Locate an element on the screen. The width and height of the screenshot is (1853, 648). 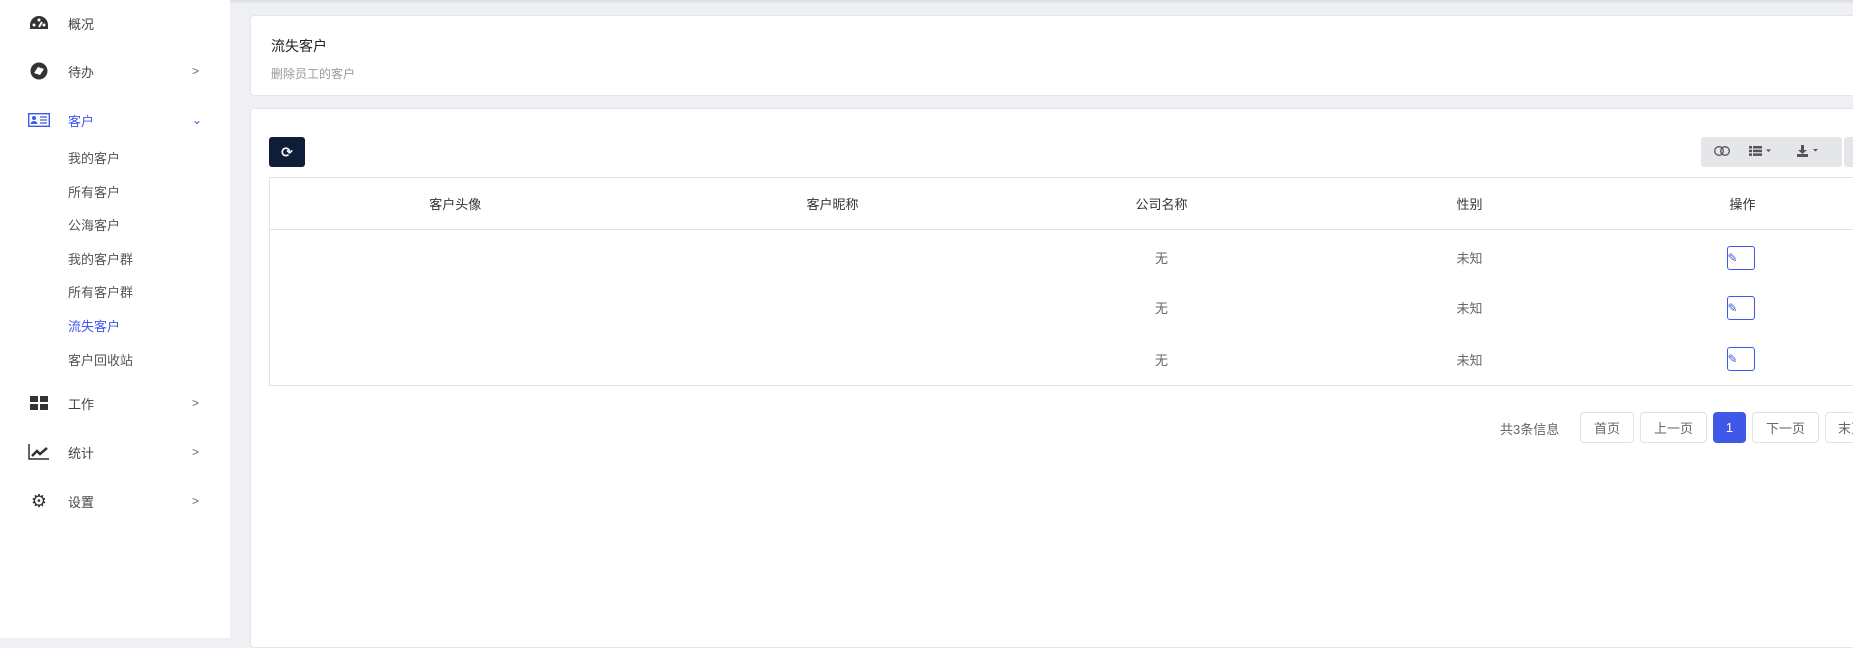
compass-icon is located at coordinates (39, 71).